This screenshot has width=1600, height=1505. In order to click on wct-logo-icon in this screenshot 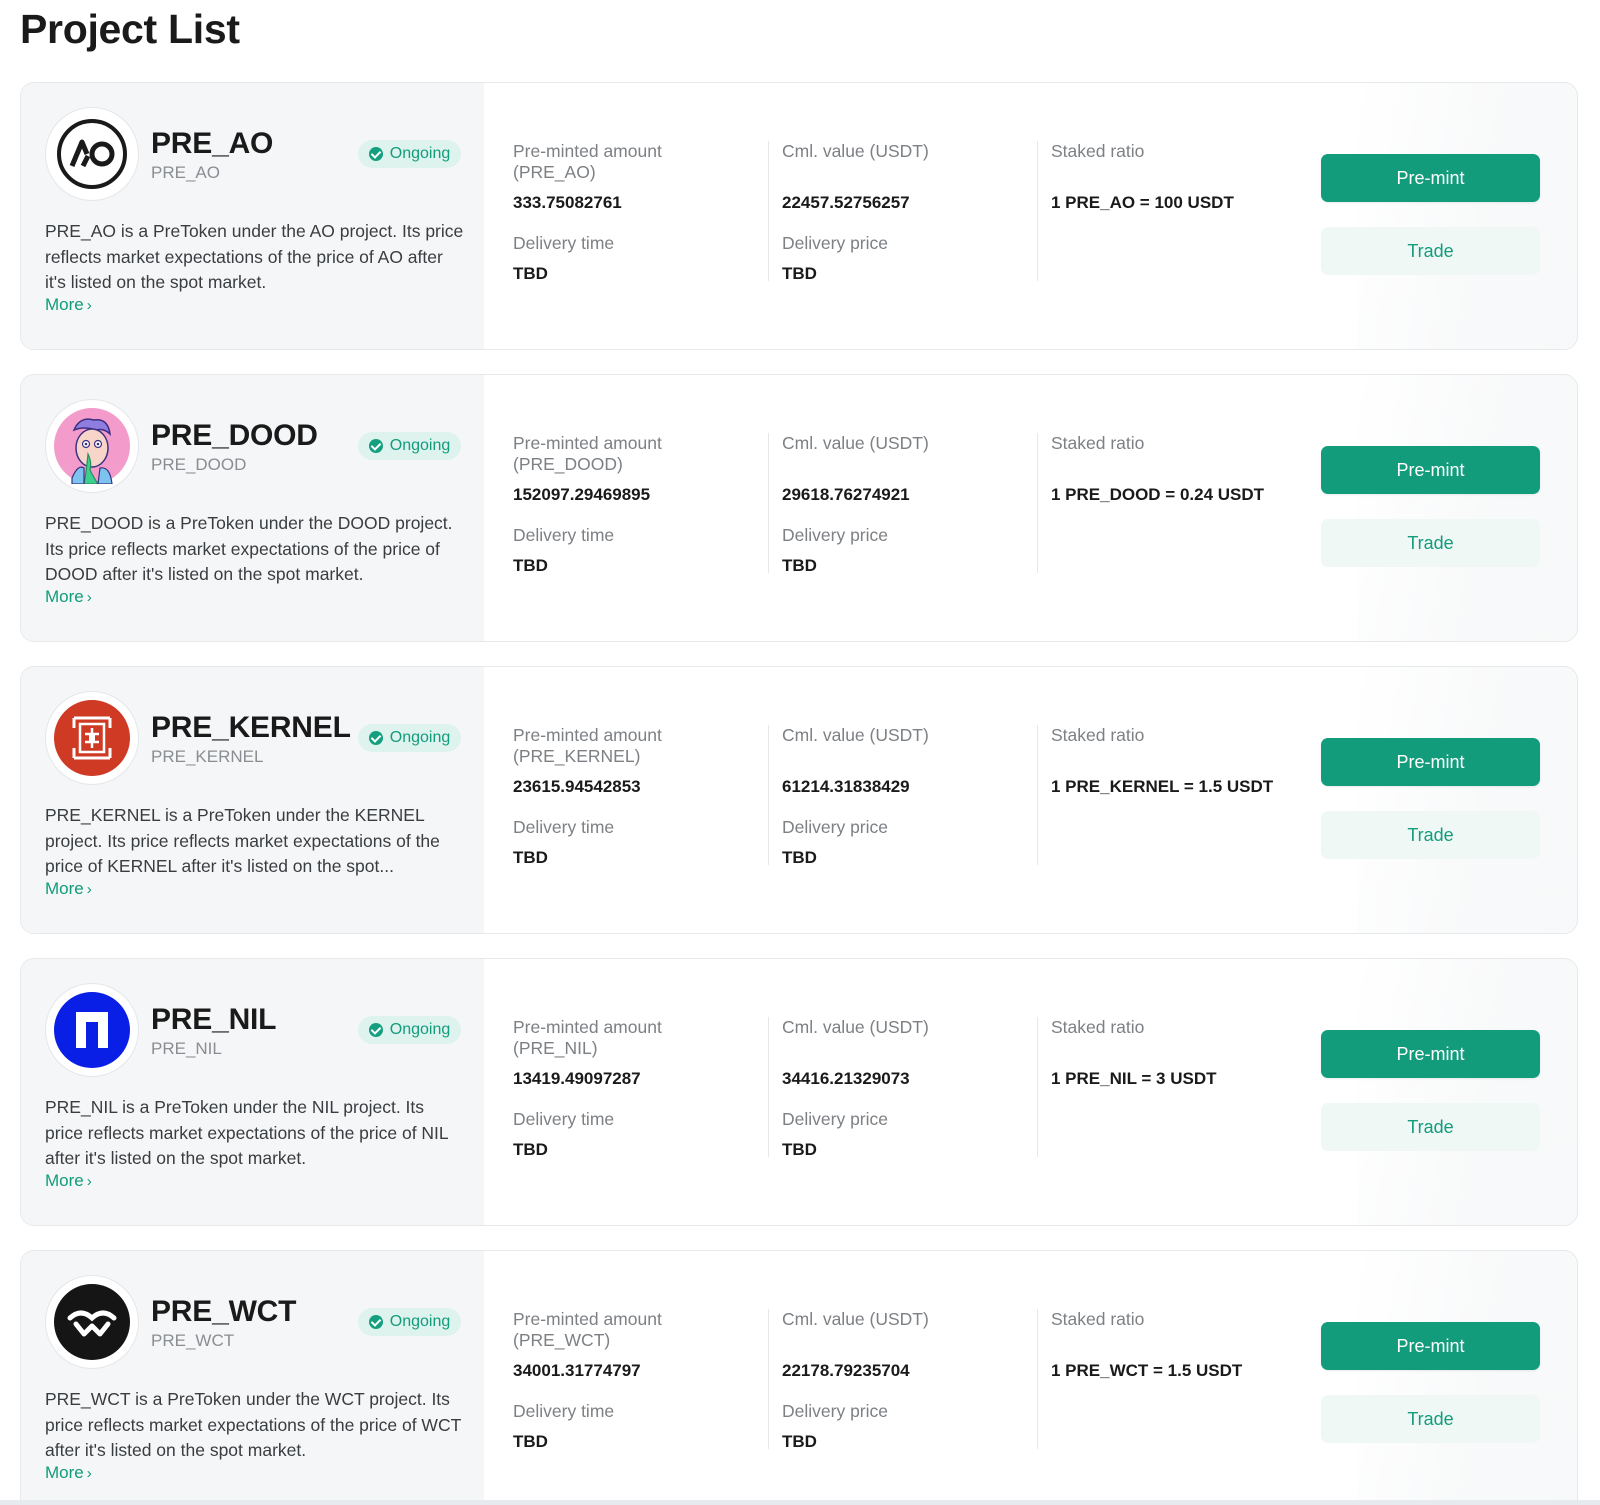, I will do `click(92, 1322)`.